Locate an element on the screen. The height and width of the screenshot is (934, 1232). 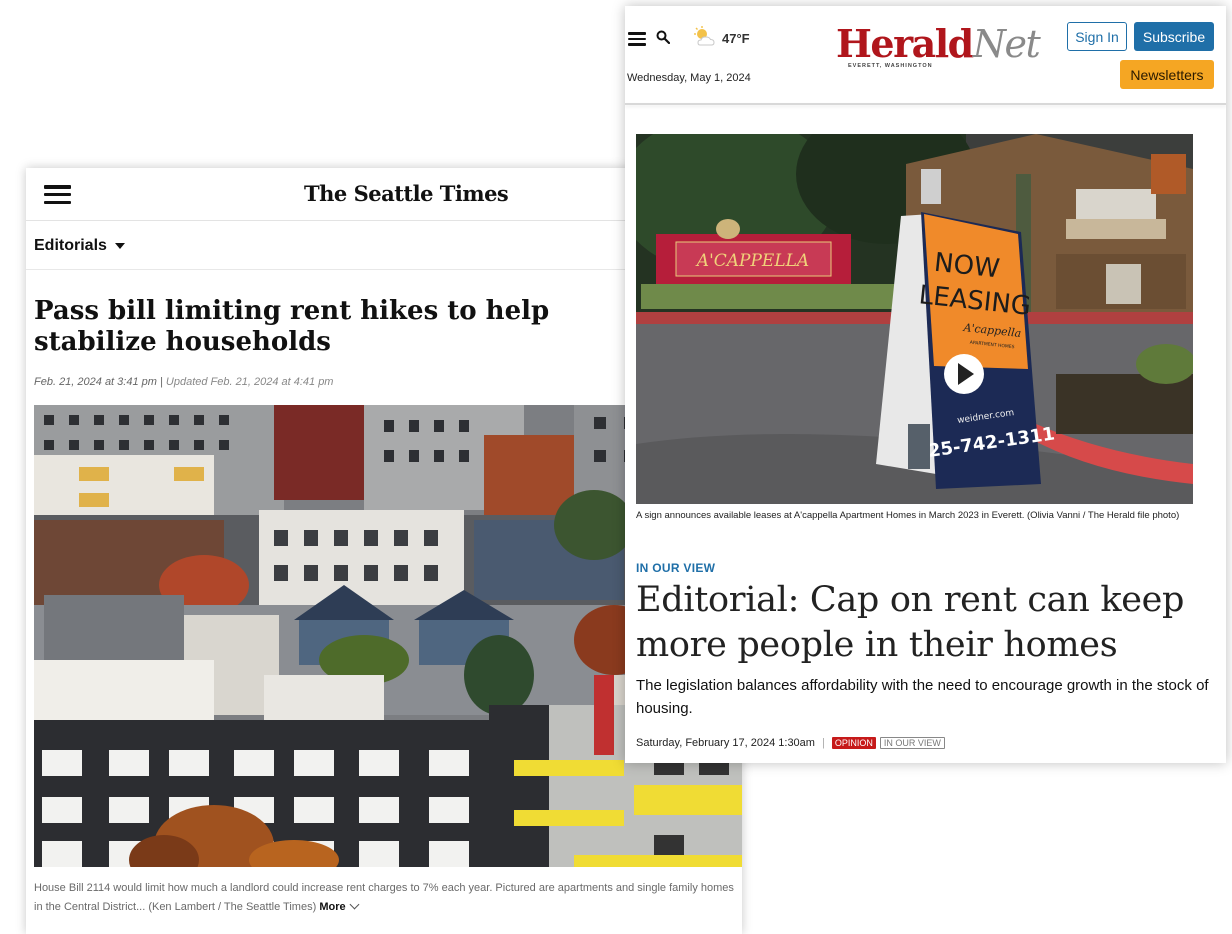
section-kicker: IN OUR VIEW is located at coordinates (675, 568).